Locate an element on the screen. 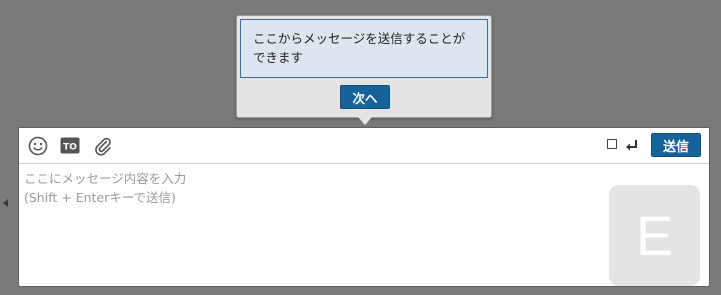 The image size is (721, 295). composer-toolbar: TO 送信 is located at coordinates (364, 146).